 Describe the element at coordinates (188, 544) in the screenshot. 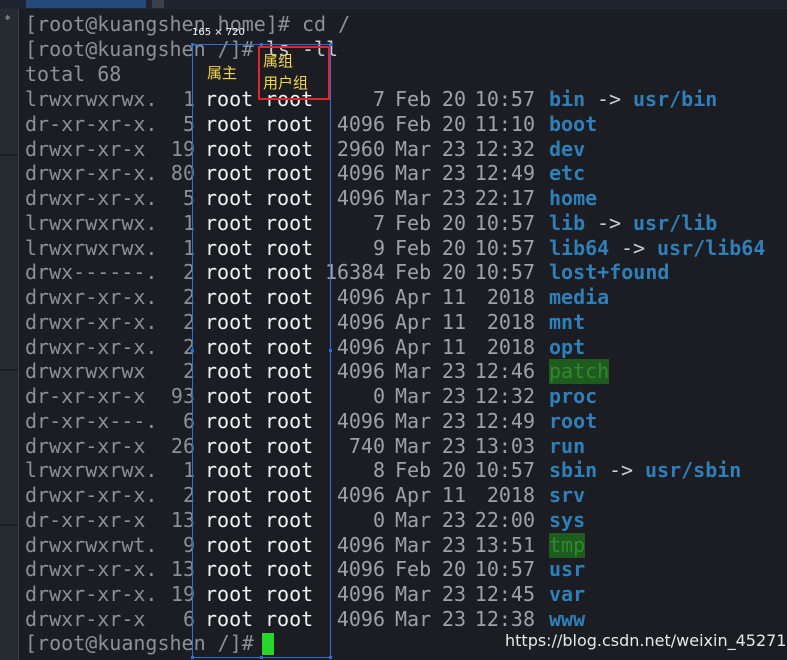

I see `cell-links: 9` at that location.